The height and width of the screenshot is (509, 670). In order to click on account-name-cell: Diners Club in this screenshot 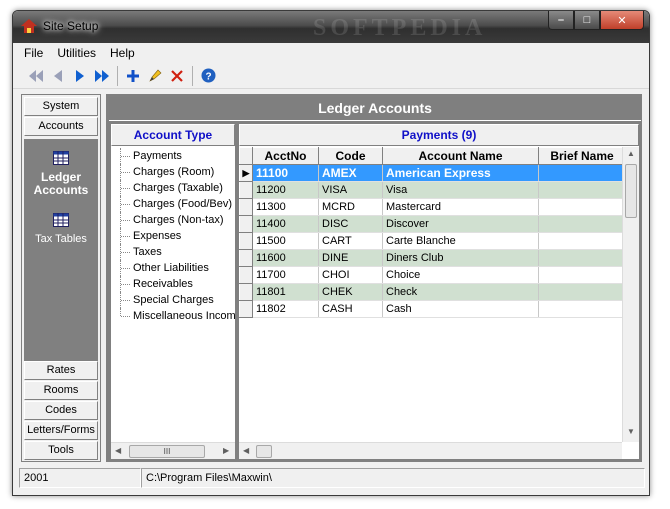, I will do `click(460, 258)`.